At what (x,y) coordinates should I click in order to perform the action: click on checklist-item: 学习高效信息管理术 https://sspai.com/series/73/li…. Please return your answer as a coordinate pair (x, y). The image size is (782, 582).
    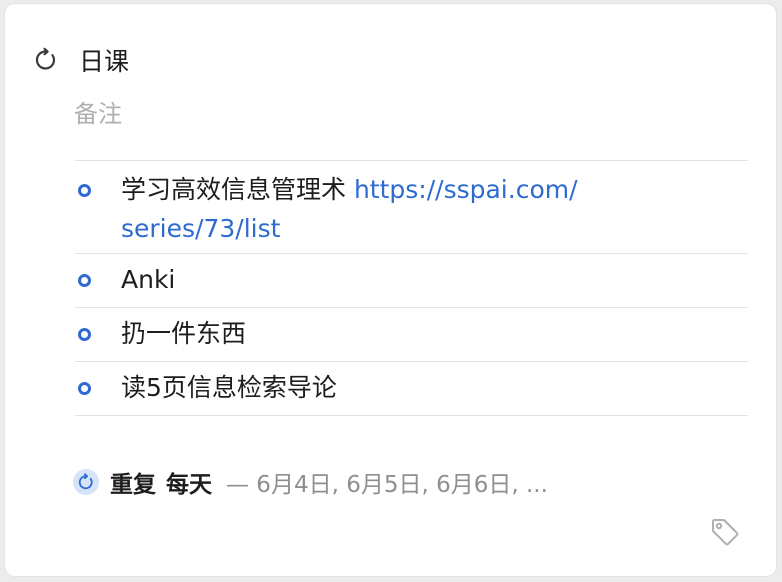
    Looking at the image, I should click on (411, 207).